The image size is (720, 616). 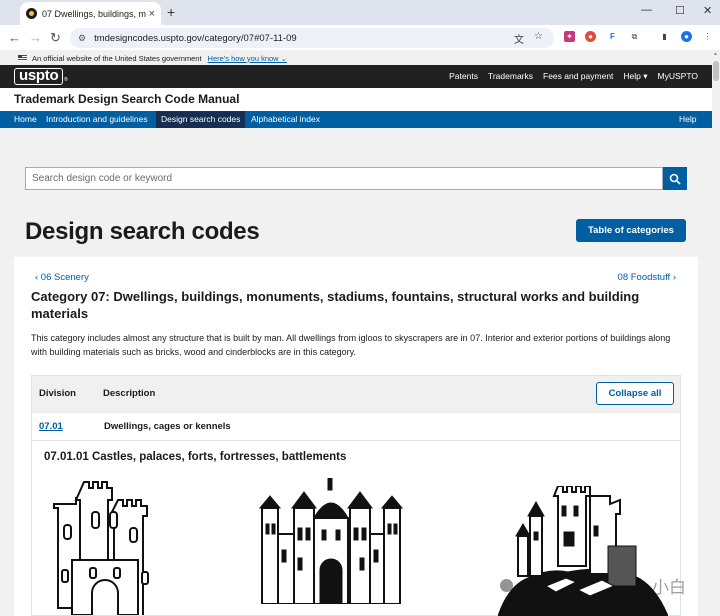 I want to click on nav-home: Home, so click(x=25, y=119).